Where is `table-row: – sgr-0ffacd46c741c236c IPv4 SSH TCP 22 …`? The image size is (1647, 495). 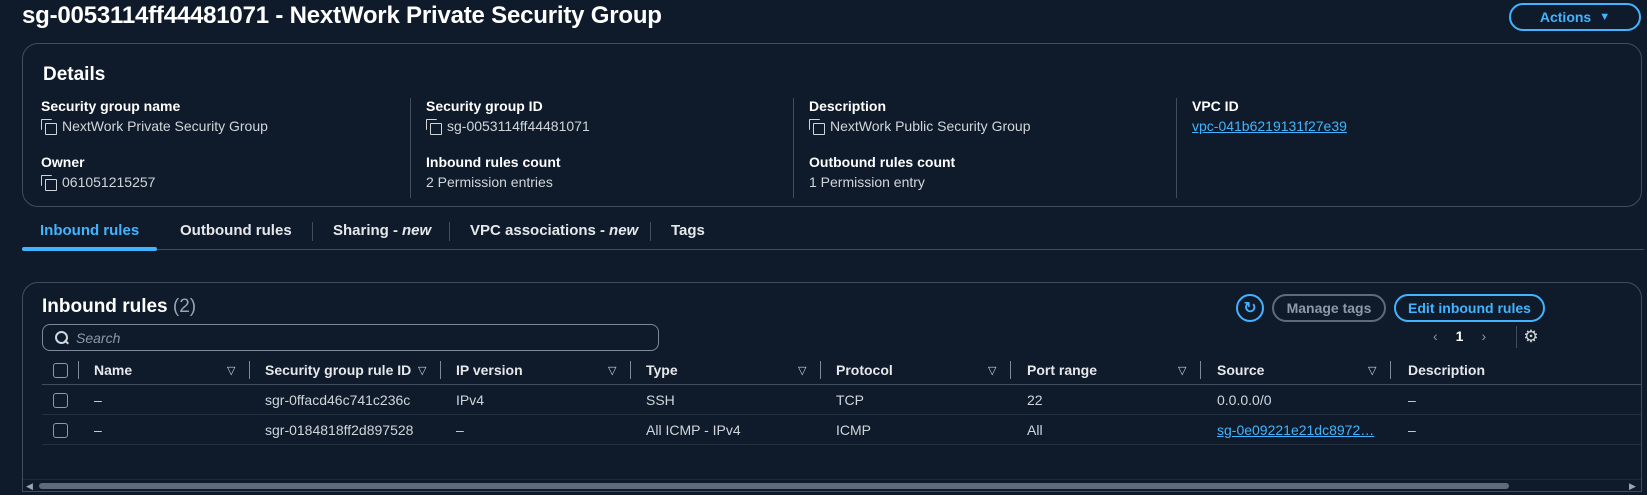 table-row: – sgr-0ffacd46c741c236c IPv4 SSH TCP 22 … is located at coordinates (841, 400).